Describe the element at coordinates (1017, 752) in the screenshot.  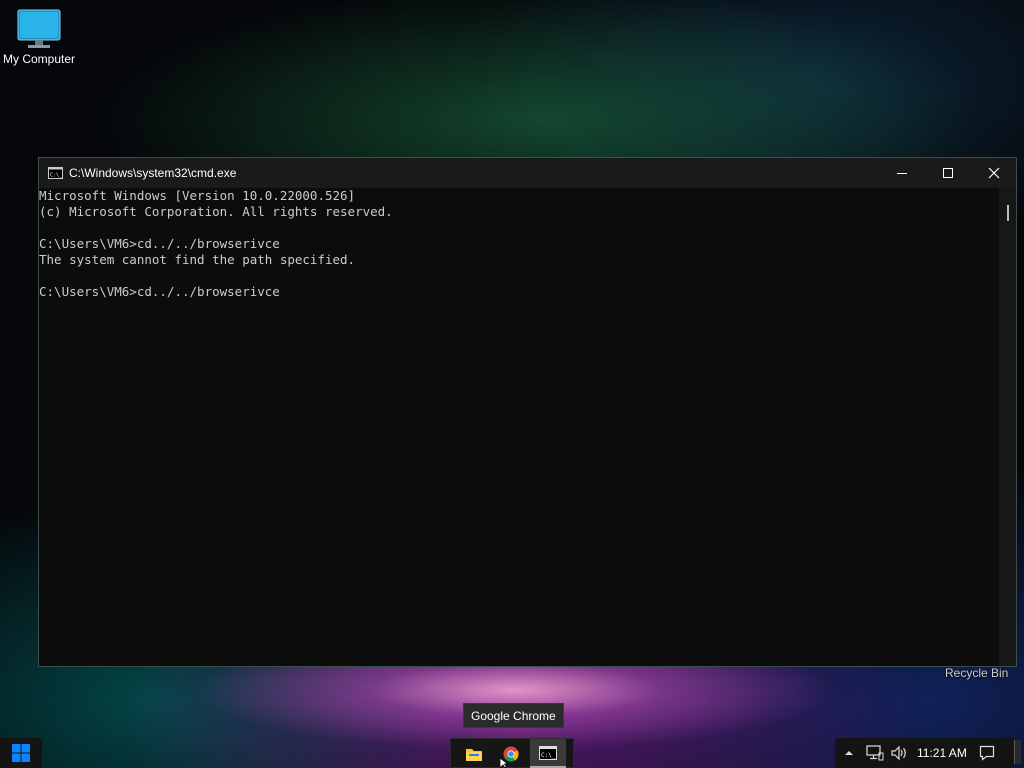
I see `show-desktop-button` at that location.